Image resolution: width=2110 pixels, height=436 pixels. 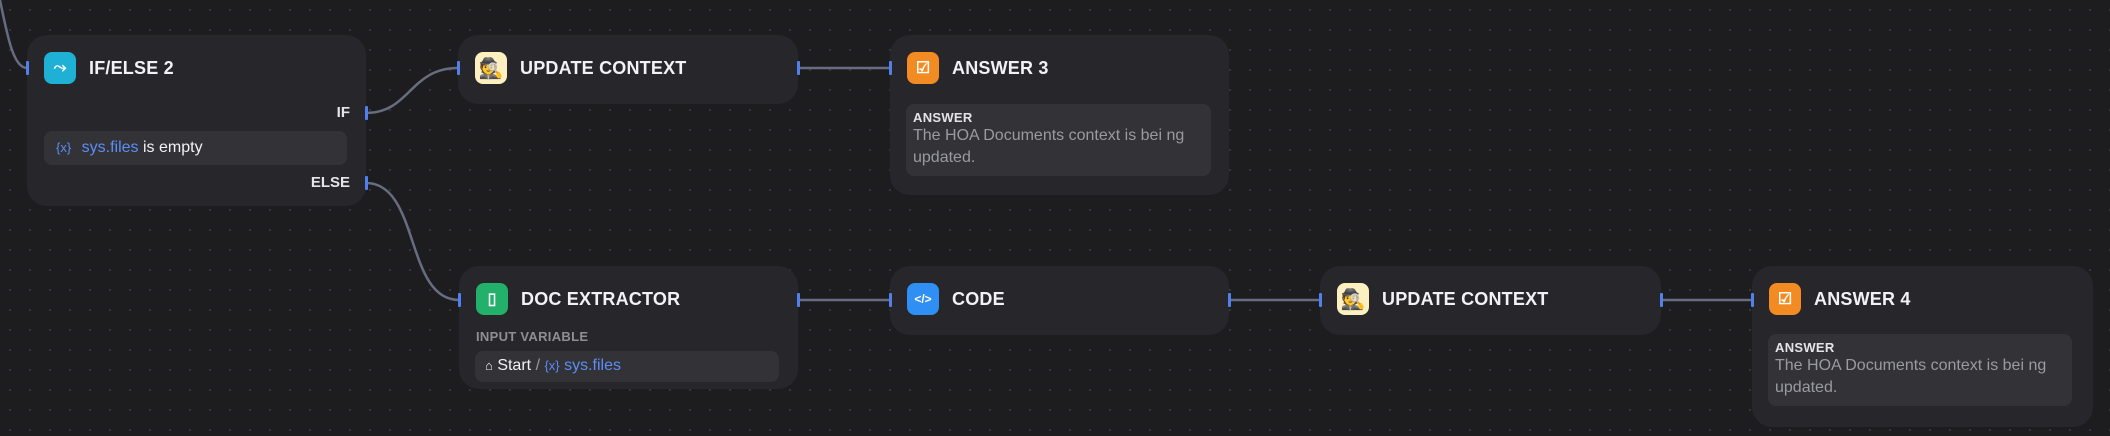 What do you see at coordinates (131, 67) in the screenshot?
I see `node-title: IF/ELSE 2` at bounding box center [131, 67].